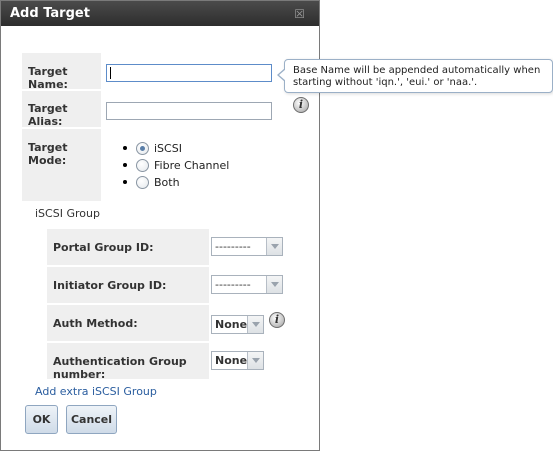 The width and height of the screenshot is (553, 451). What do you see at coordinates (41, 419) in the screenshot?
I see `ok-button: OK` at bounding box center [41, 419].